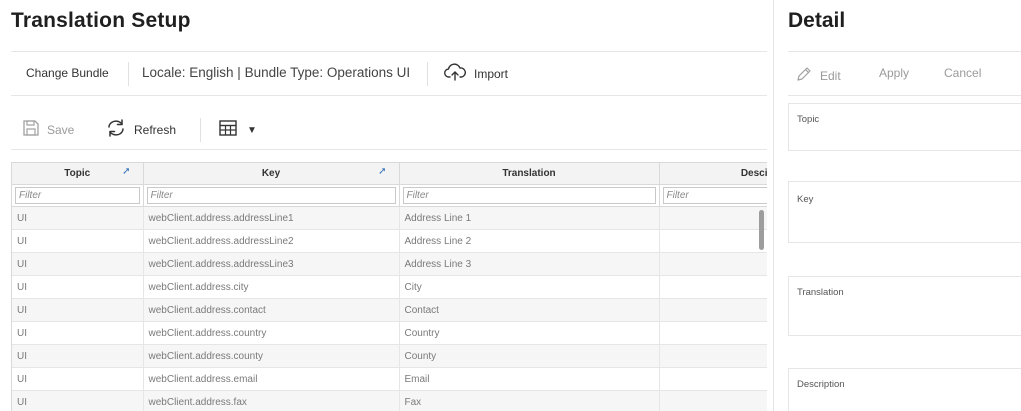  I want to click on translation-cell: Address Line 1, so click(529, 218).